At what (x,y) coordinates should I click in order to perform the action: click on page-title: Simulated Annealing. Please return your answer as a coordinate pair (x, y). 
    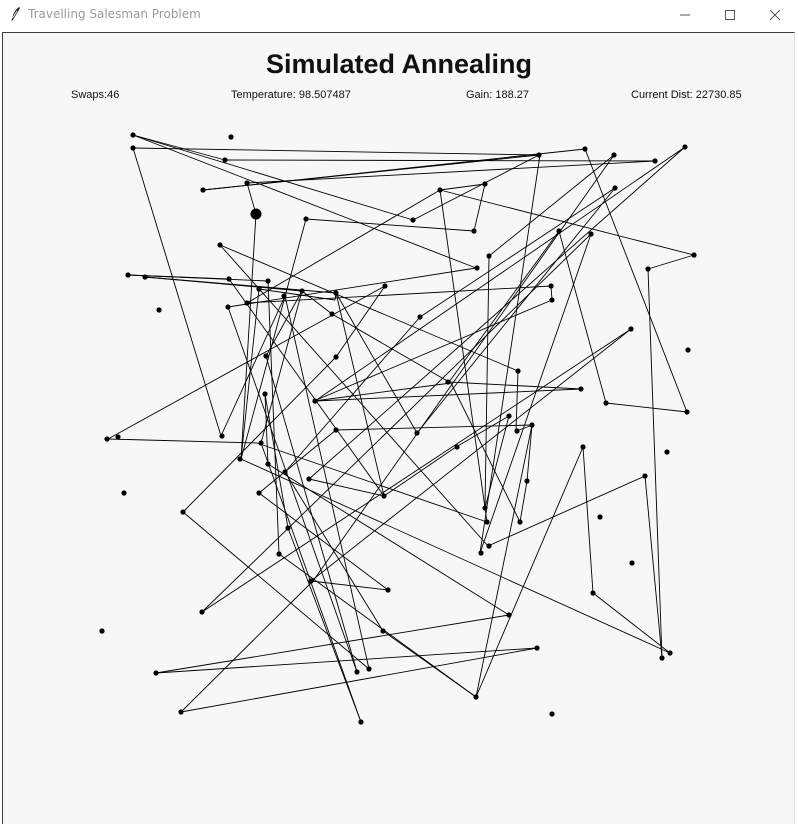
    Looking at the image, I should click on (399, 64).